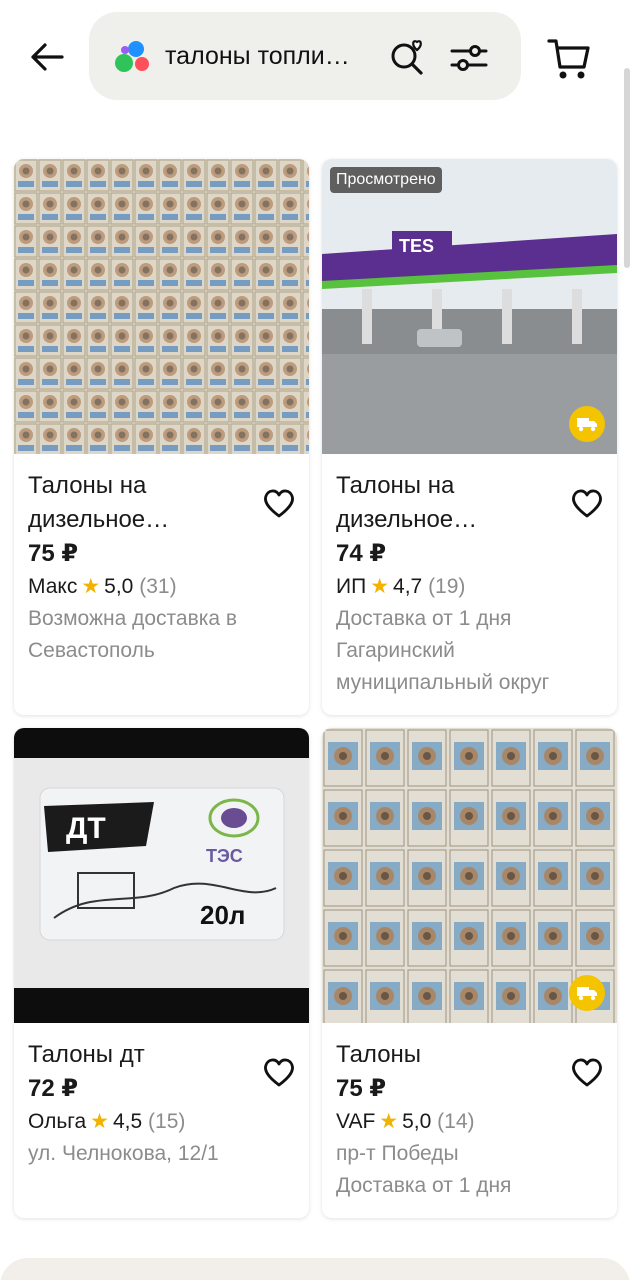 The image size is (630, 1280). What do you see at coordinates (386, 180) in the screenshot?
I see `viewed-badge: Просмотрено` at bounding box center [386, 180].